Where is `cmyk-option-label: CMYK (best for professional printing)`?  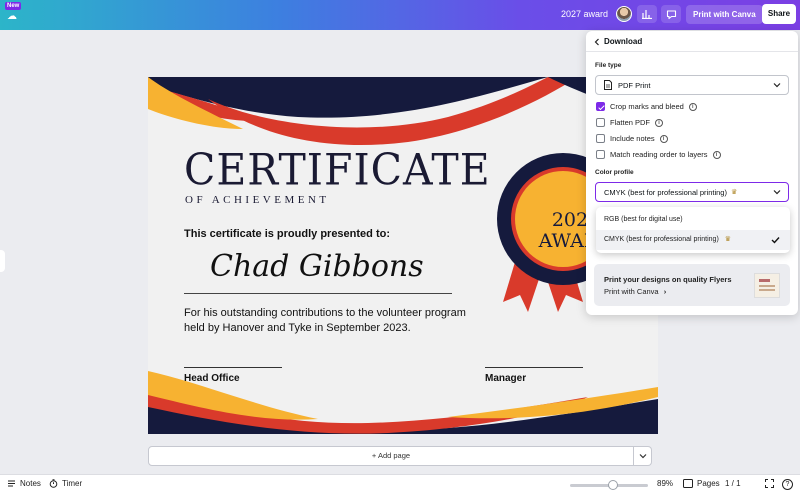 cmyk-option-label: CMYK (best for professional printing) is located at coordinates (661, 239).